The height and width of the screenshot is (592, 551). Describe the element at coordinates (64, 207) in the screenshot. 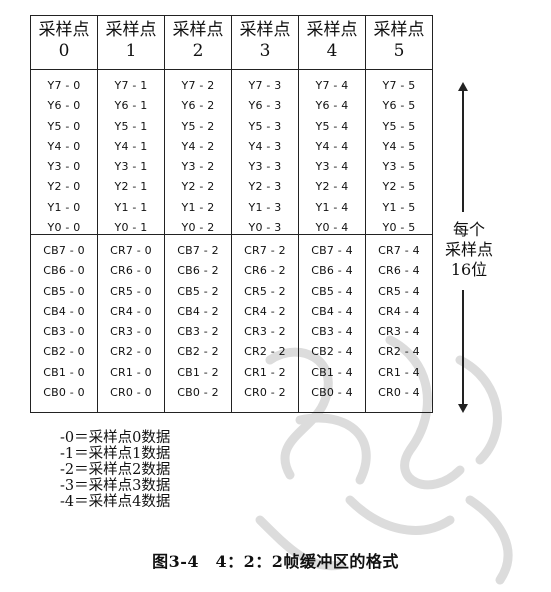

I see `luma-bit: Y1 - 0` at that location.